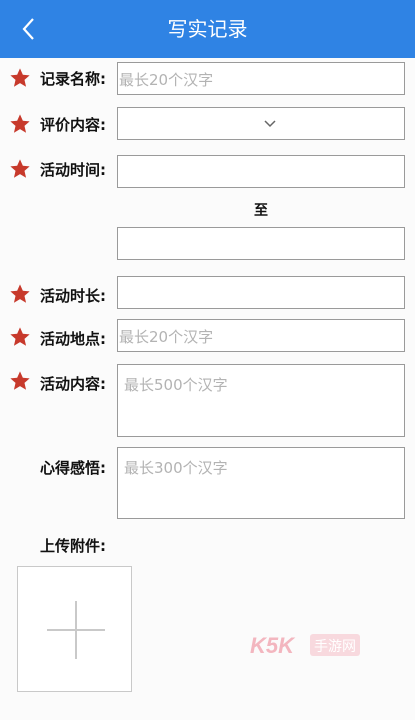  Describe the element at coordinates (261, 171) in the screenshot. I see `activity-start-time-input` at that location.